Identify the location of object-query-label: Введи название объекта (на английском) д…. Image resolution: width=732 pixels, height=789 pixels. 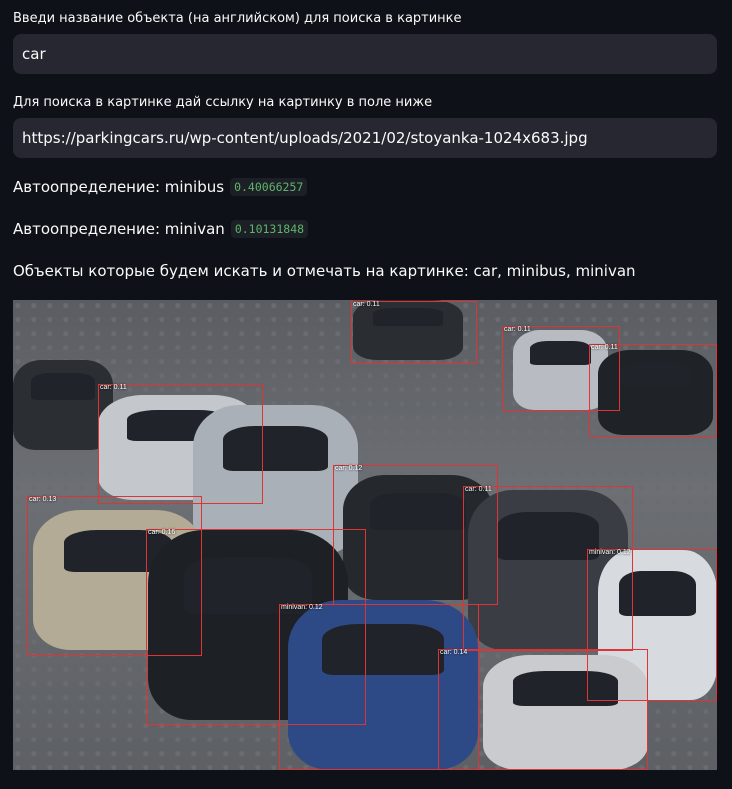
(237, 18).